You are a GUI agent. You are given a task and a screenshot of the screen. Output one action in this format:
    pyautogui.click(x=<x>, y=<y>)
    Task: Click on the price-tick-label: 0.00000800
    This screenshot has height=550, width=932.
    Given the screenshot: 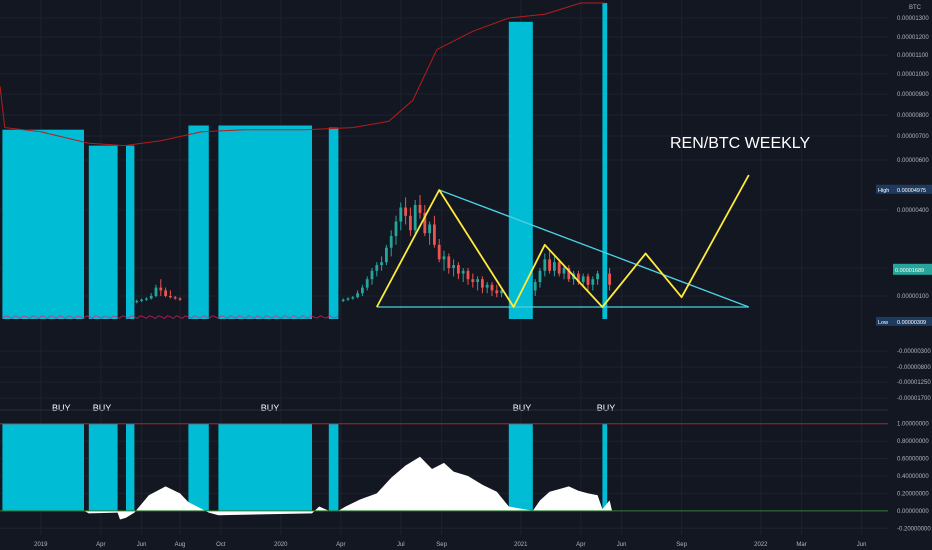 What is the action you would take?
    pyautogui.click(x=913, y=116)
    